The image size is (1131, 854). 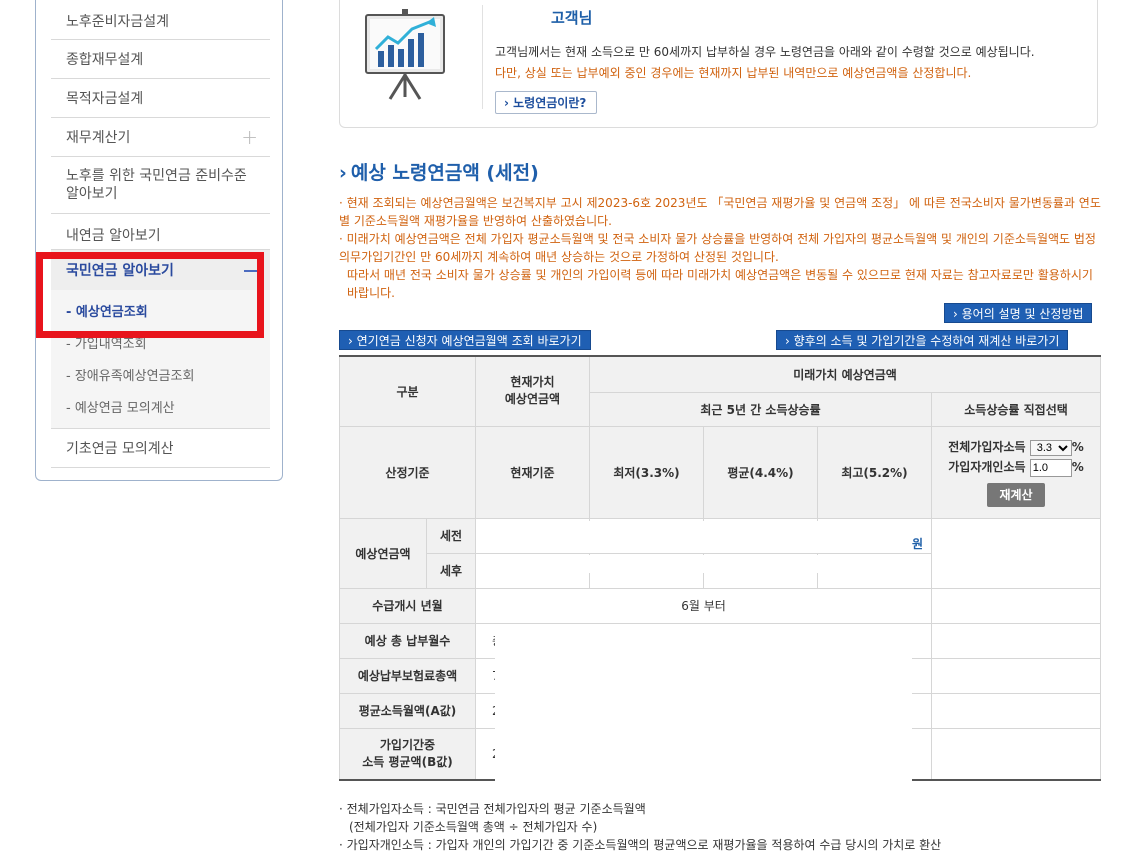 I want to click on sidebar-item-retirement-fund: 노후준비자금설계, so click(x=160, y=20).